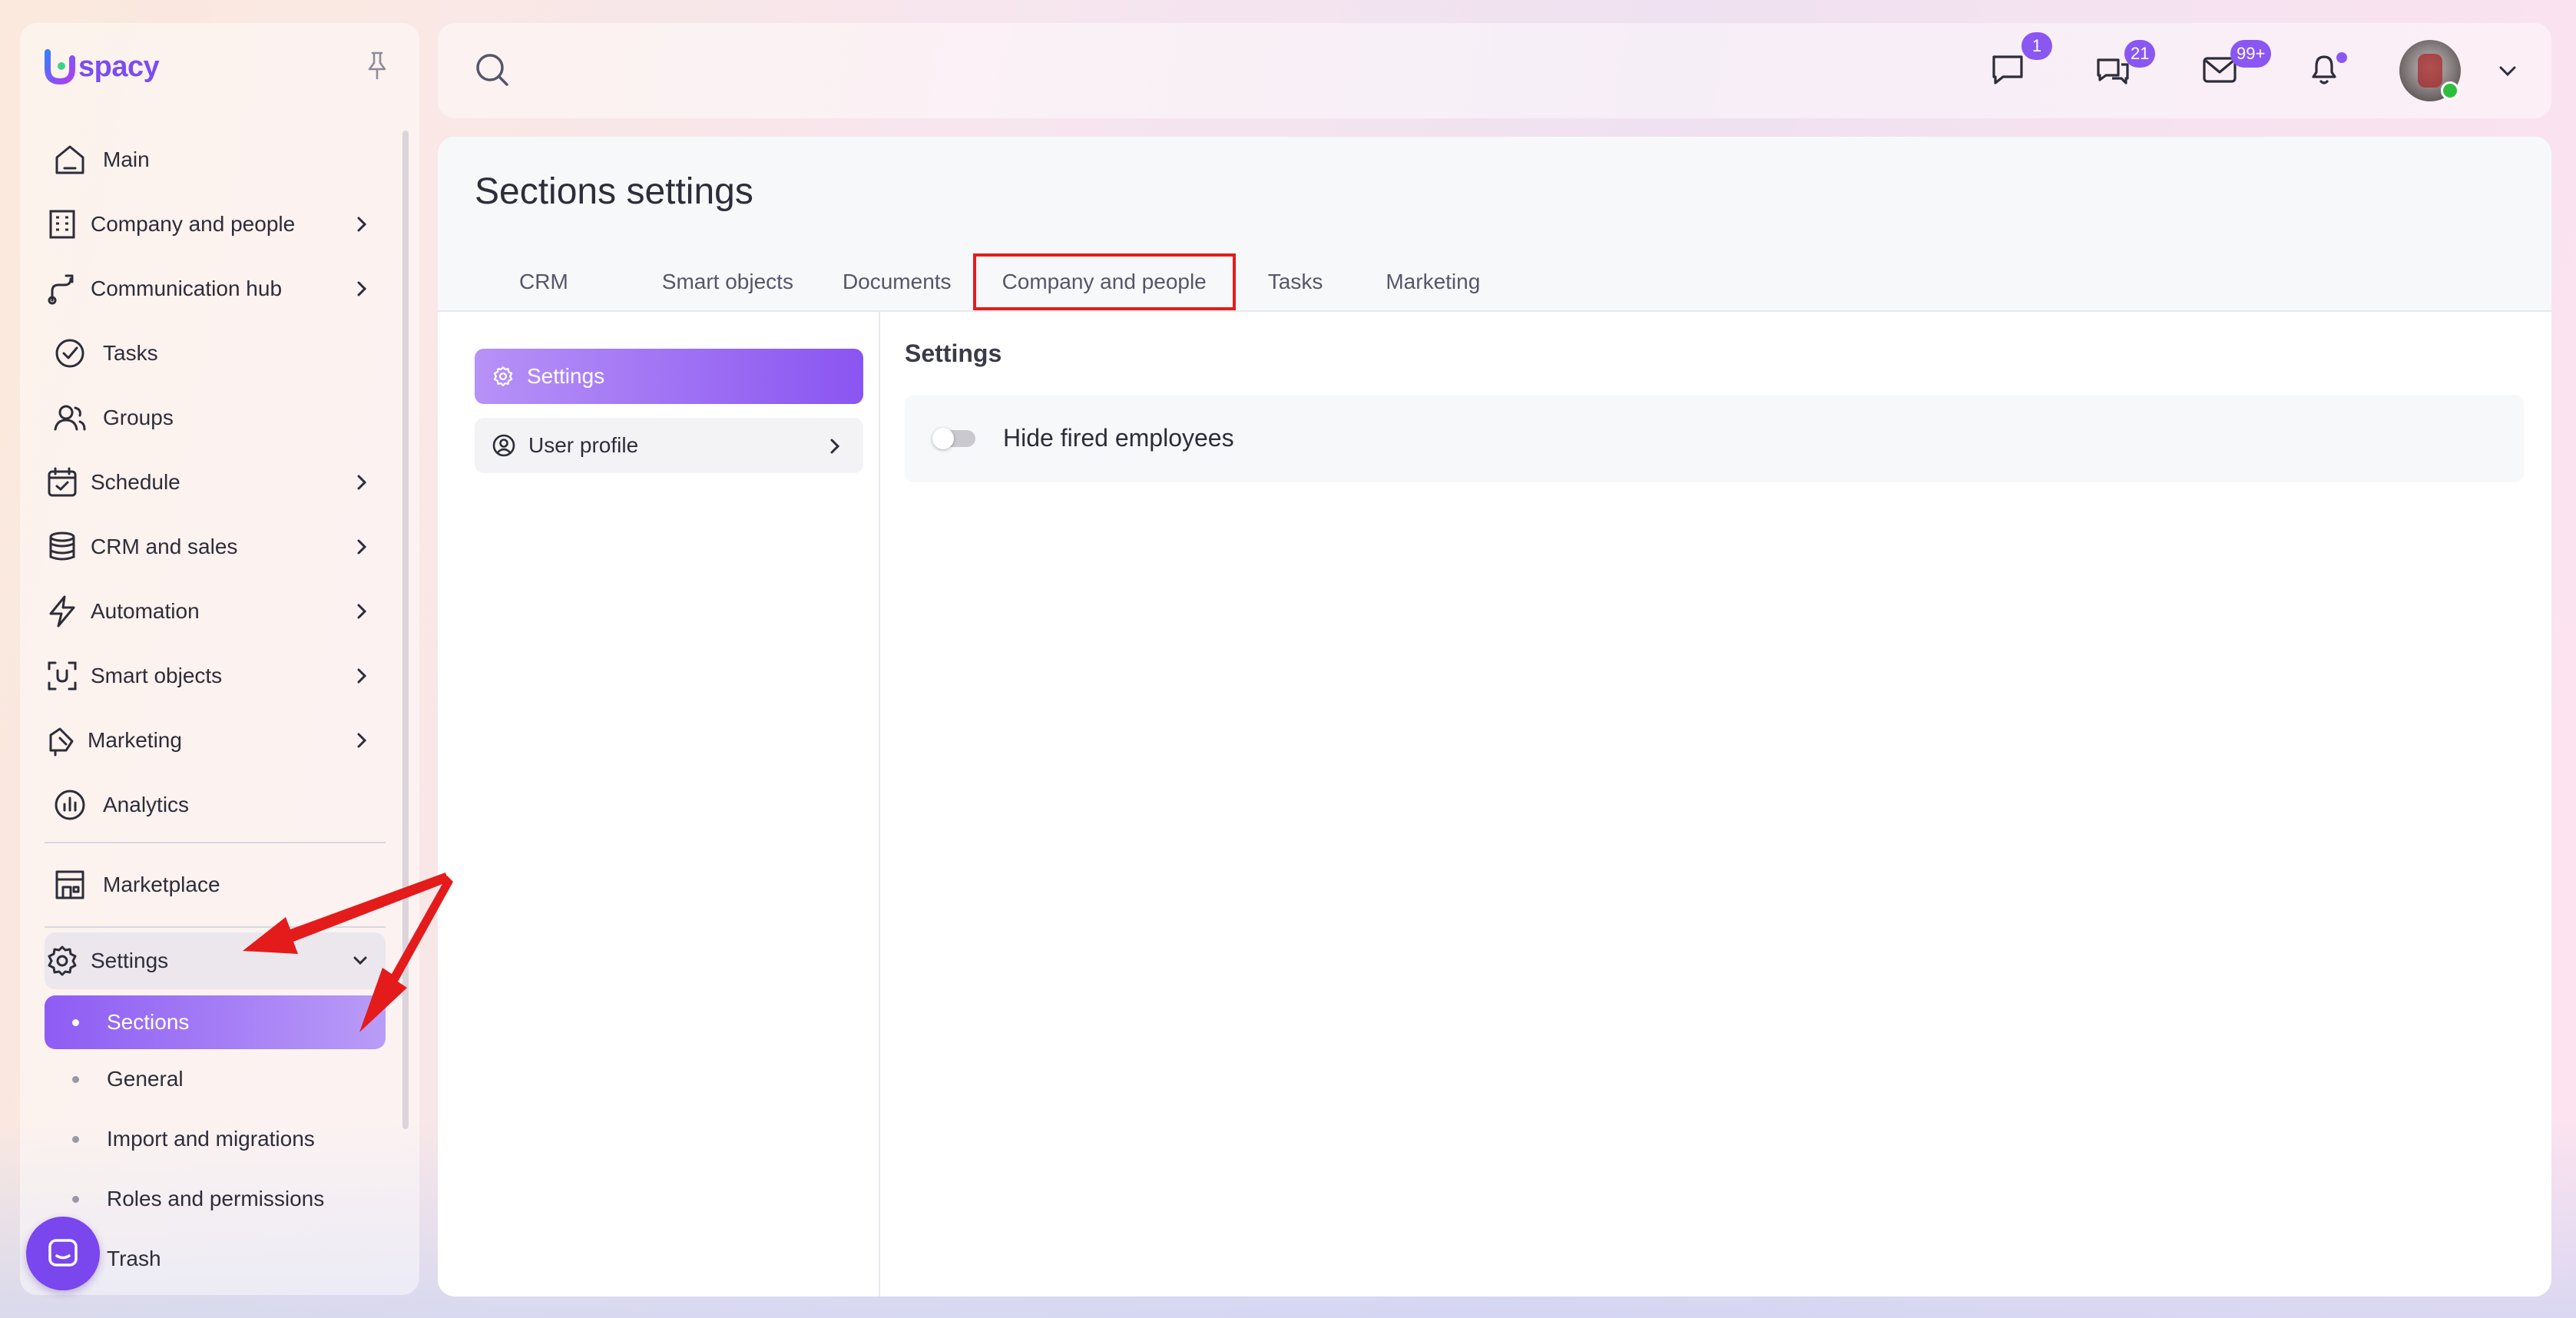 This screenshot has width=2576, height=1318. Describe the element at coordinates (215, 1079) in the screenshot. I see `sidebar-subitem-general: General` at that location.